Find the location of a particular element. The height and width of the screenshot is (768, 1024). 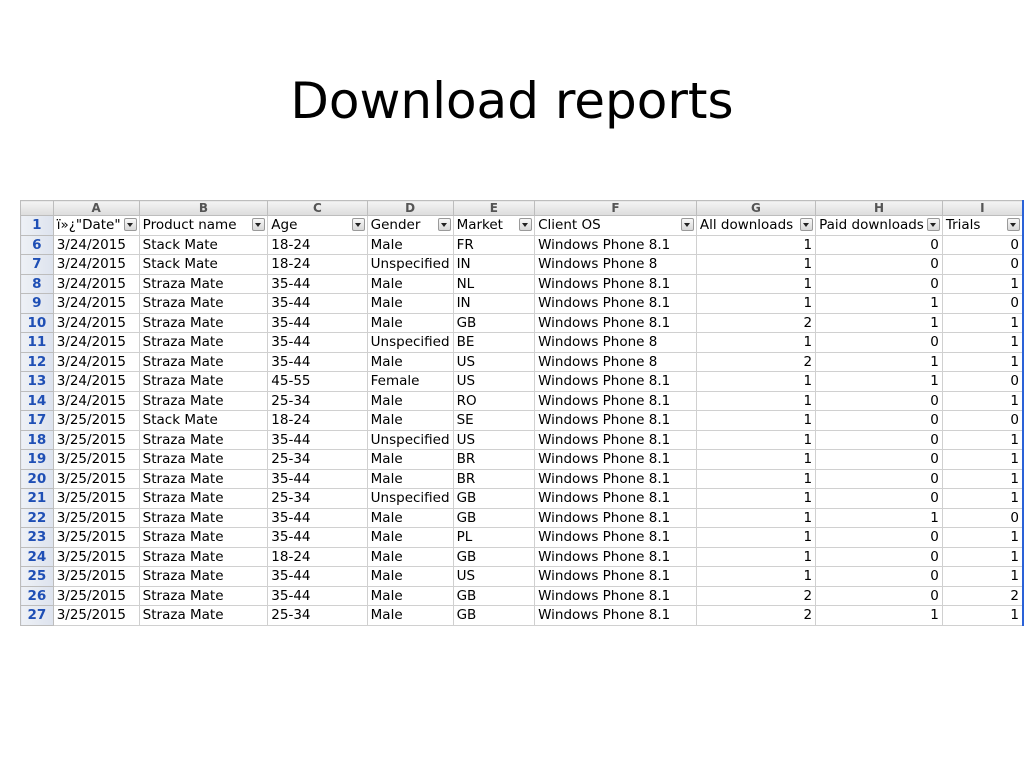

row-number: 20 is located at coordinates (37, 478).